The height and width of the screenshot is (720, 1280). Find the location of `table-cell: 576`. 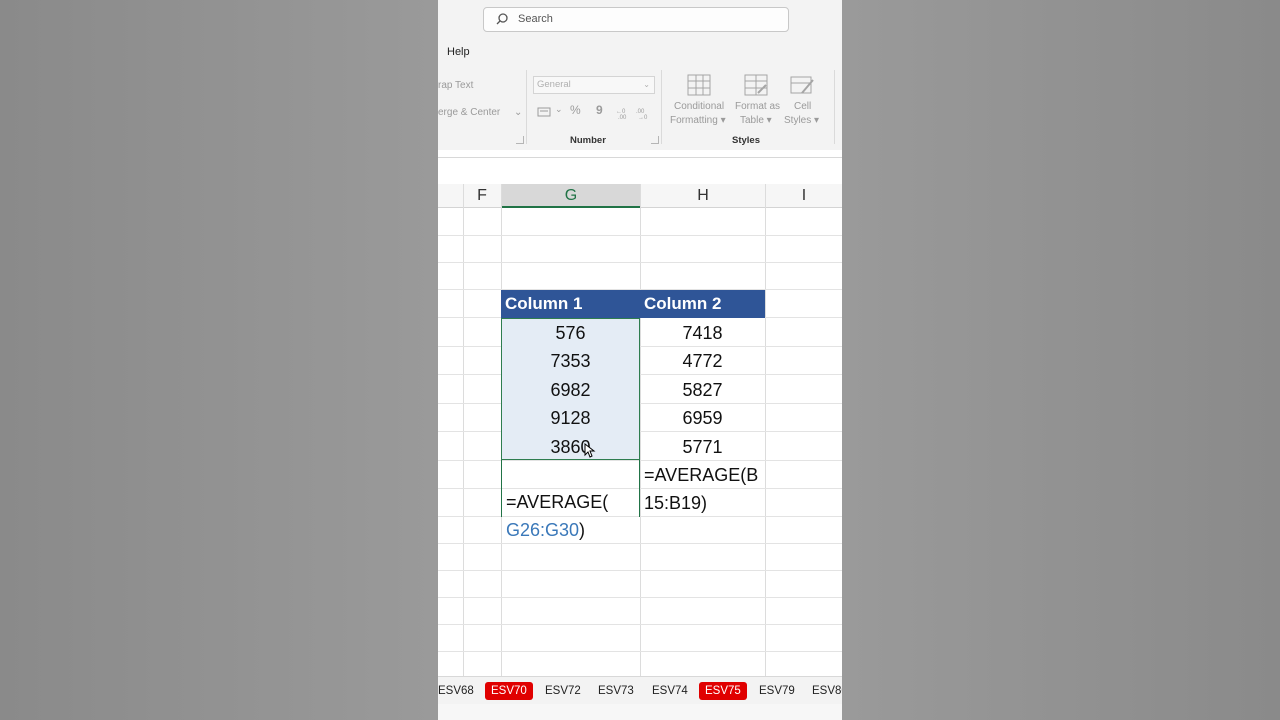

table-cell: 576 is located at coordinates (570, 333).